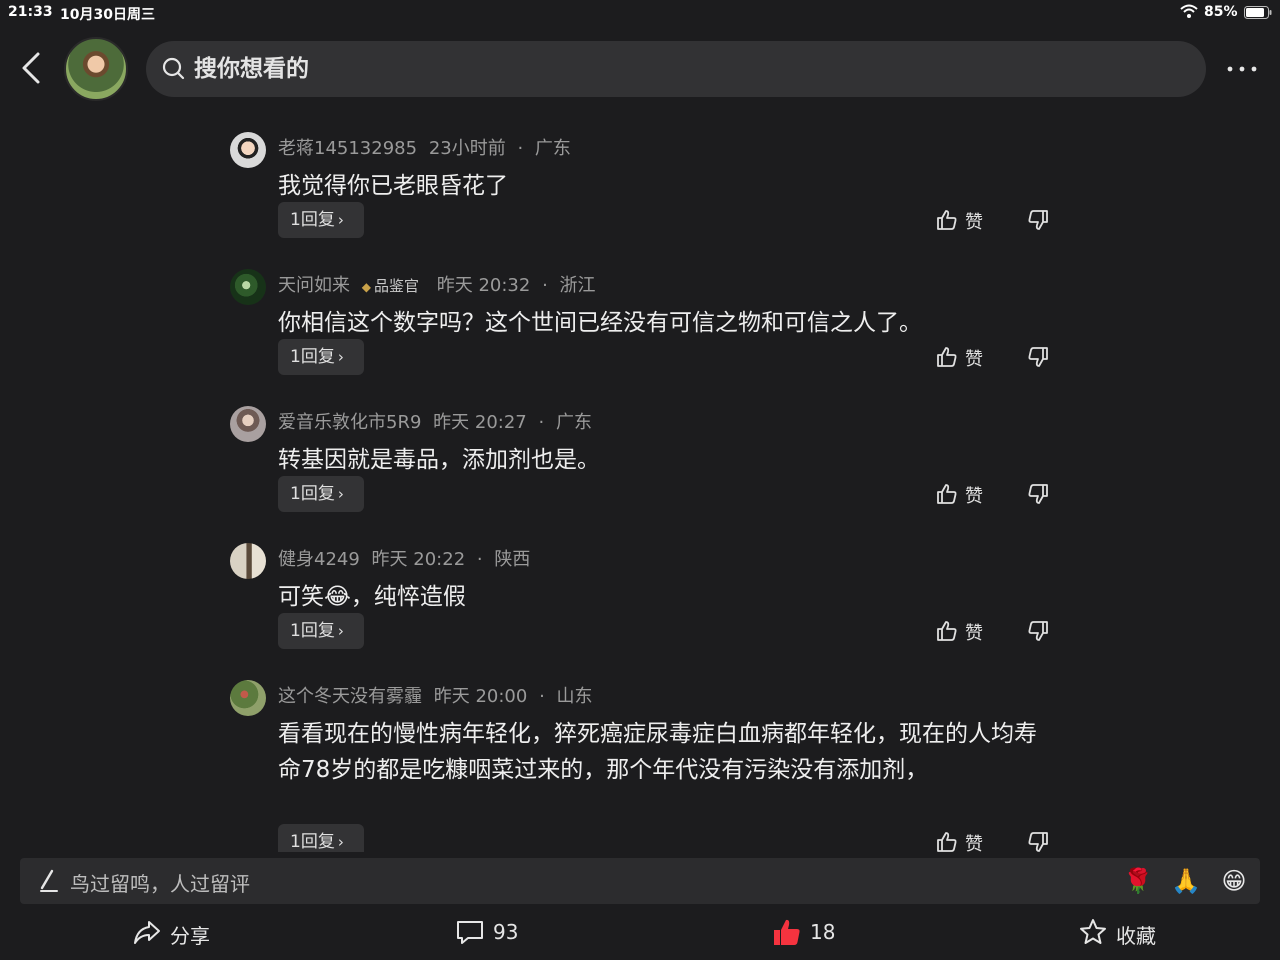  I want to click on comment-text: 我觉得你已老眼昏花了, so click(393, 186).